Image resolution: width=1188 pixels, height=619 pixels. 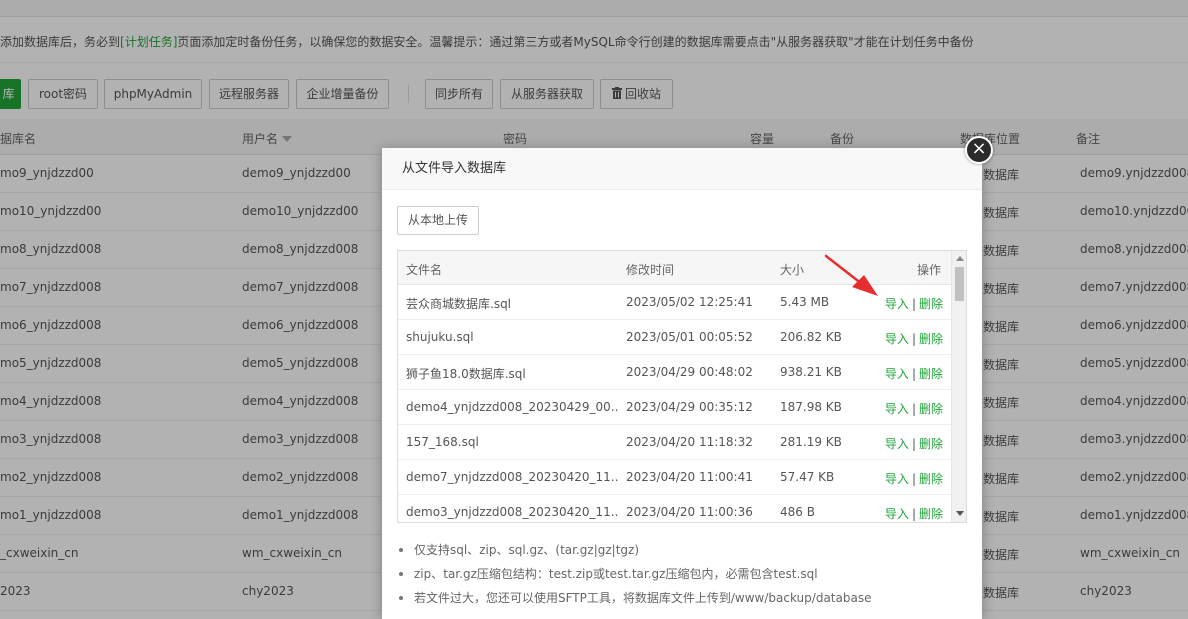 I want to click on file-size: 281.19 KB, so click(x=811, y=442).